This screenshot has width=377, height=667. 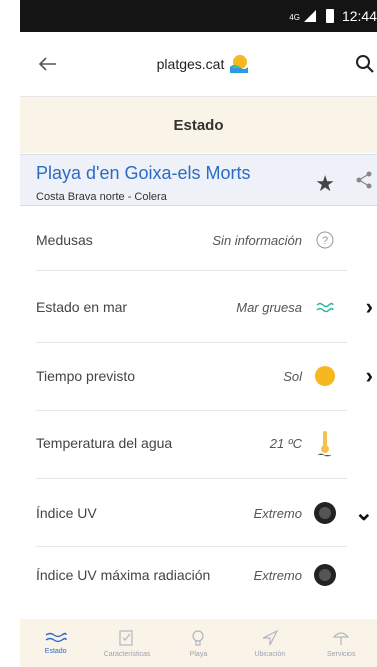 I want to click on signal-indicator: 4G, so click(x=302, y=16).